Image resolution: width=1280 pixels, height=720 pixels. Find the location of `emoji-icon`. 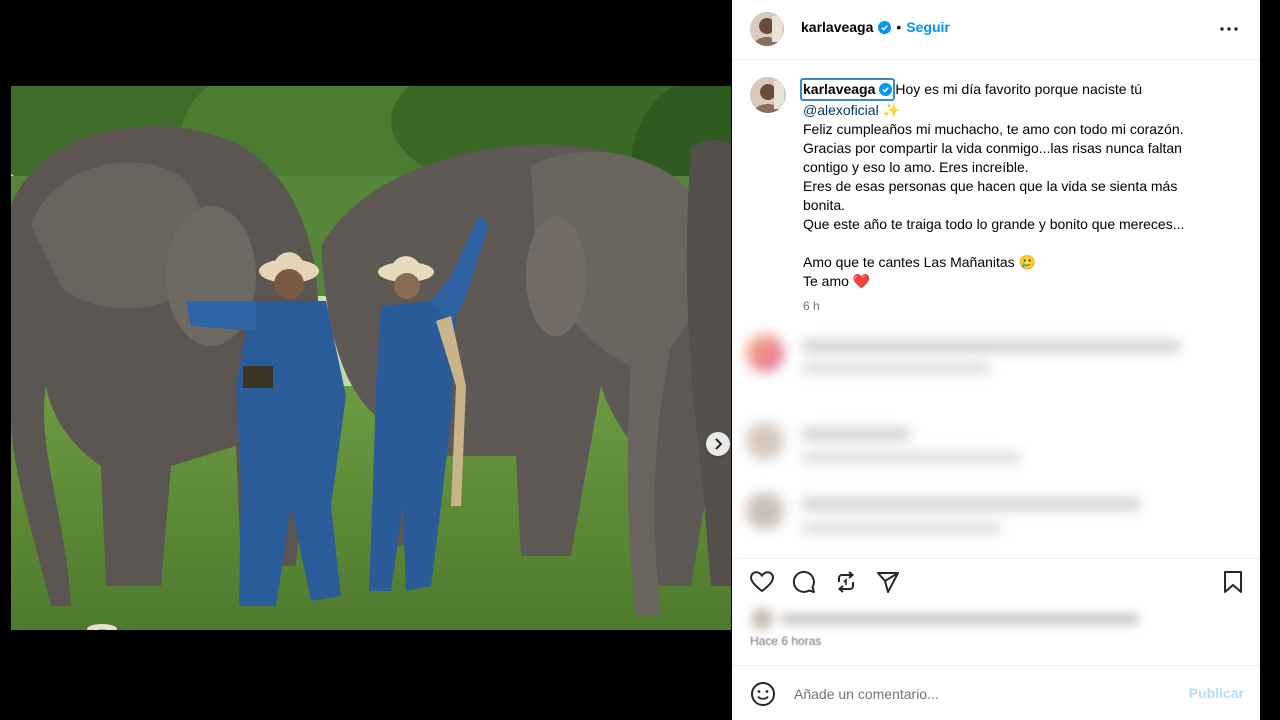

emoji-icon is located at coordinates (763, 694).